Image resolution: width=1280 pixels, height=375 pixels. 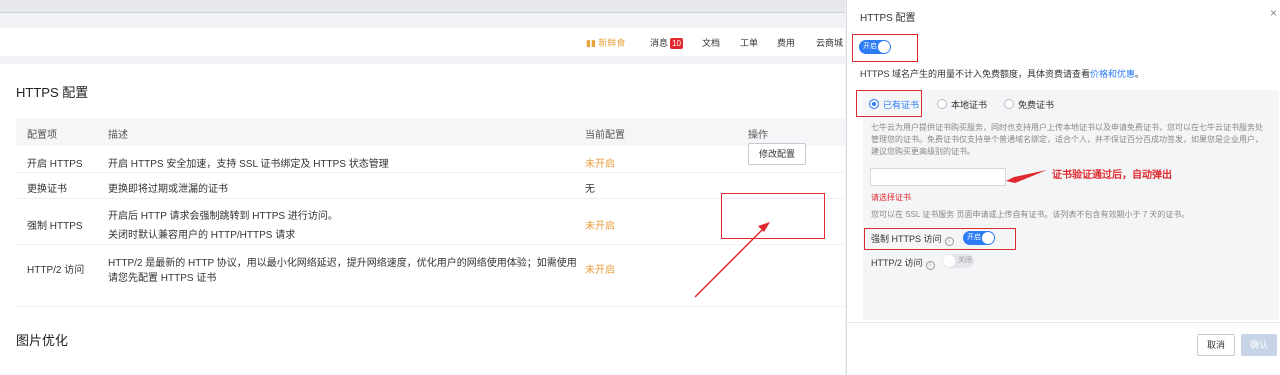 I want to click on http2-toggle: 关闭, so click(x=958, y=261).